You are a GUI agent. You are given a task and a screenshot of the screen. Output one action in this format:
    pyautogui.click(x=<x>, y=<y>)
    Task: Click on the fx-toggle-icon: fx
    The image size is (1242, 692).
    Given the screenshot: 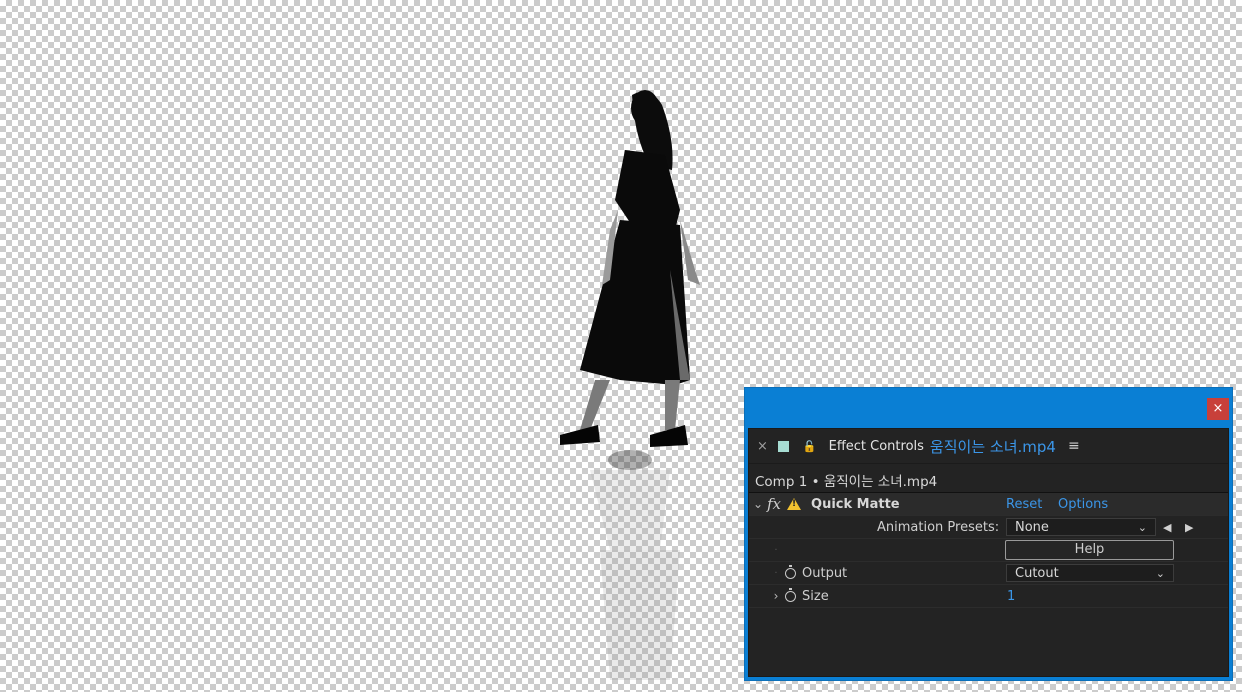 What is the action you would take?
    pyautogui.click(x=774, y=504)
    